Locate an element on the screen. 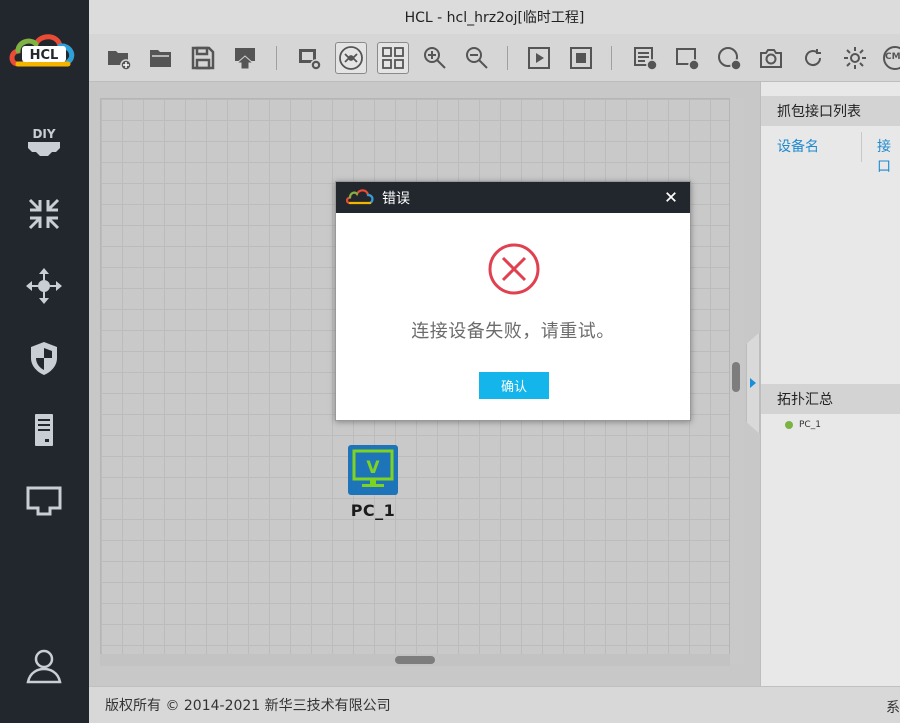 Image resolution: width=900 pixels, height=723 pixels. pc-device: V is located at coordinates (373, 470).